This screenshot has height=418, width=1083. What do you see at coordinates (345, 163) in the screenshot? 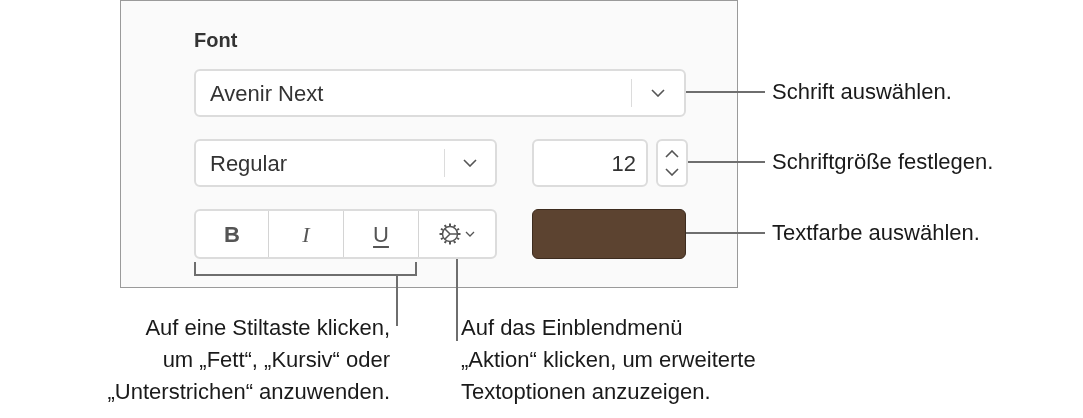
I see `typeface-dropdown: Regular` at bounding box center [345, 163].